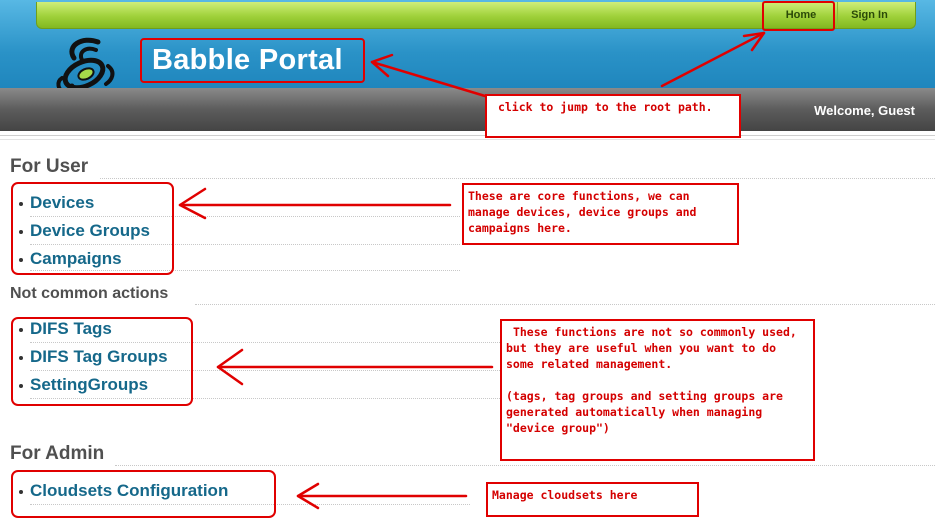  What do you see at coordinates (592, 499) in the screenshot?
I see `callout-cloudsets: Manage cloudsets here` at bounding box center [592, 499].